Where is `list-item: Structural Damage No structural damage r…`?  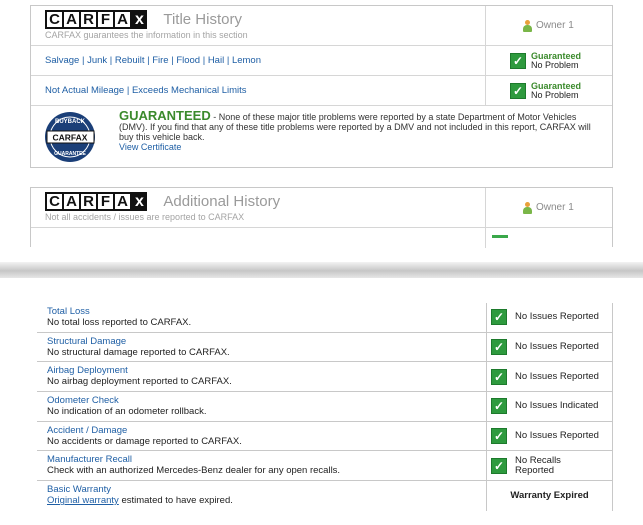
list-item: Structural Damage No structural damage r… is located at coordinates (324, 347).